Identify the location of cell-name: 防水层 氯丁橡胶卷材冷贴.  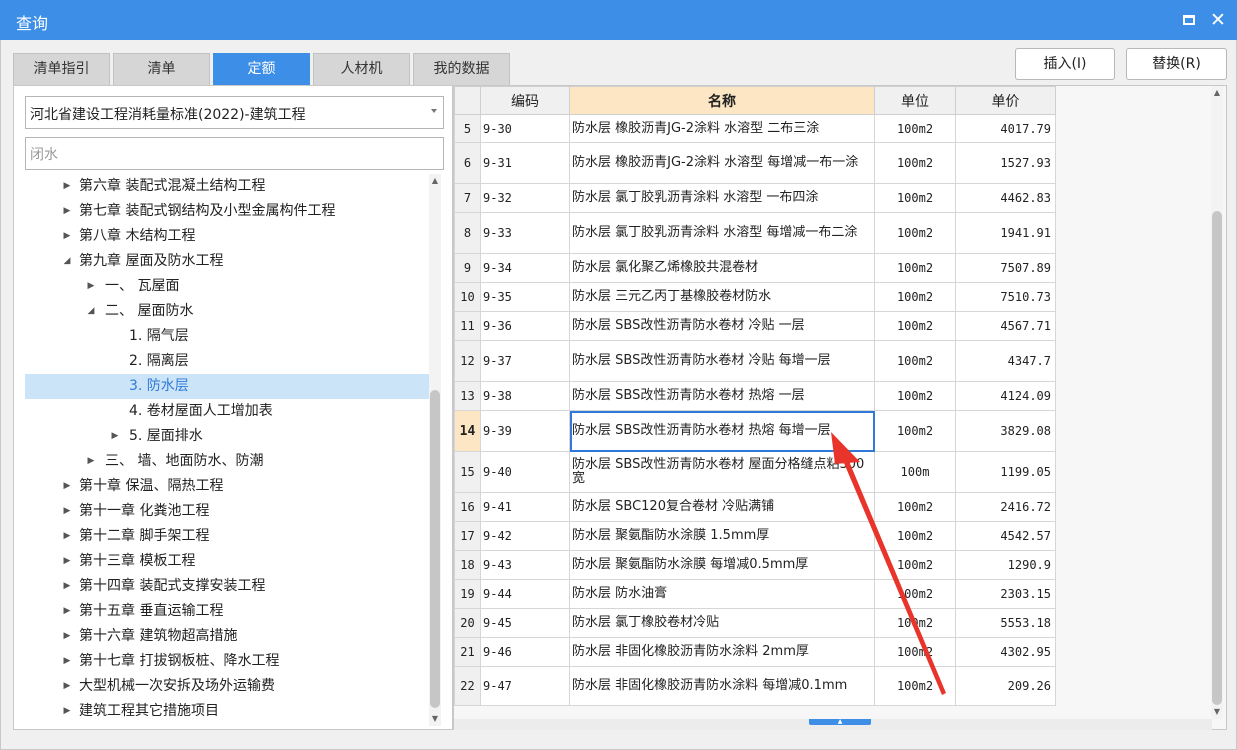
(722, 623).